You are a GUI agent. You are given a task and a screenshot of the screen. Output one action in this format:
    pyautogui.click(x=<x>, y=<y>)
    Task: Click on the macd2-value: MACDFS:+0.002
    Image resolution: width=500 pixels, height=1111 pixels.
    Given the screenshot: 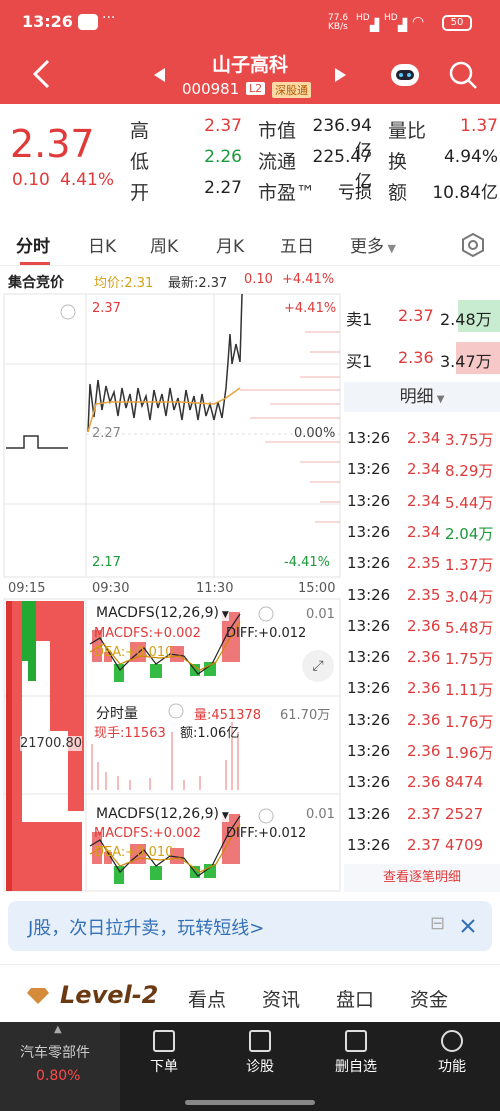 What is the action you would take?
    pyautogui.click(x=147, y=833)
    